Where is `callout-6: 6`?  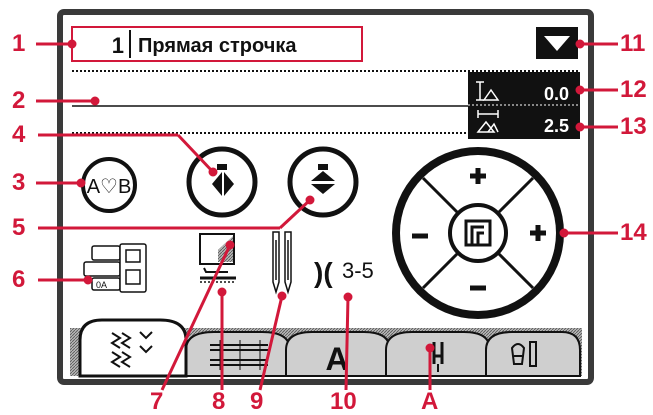
callout-6: 6 is located at coordinates (19, 279).